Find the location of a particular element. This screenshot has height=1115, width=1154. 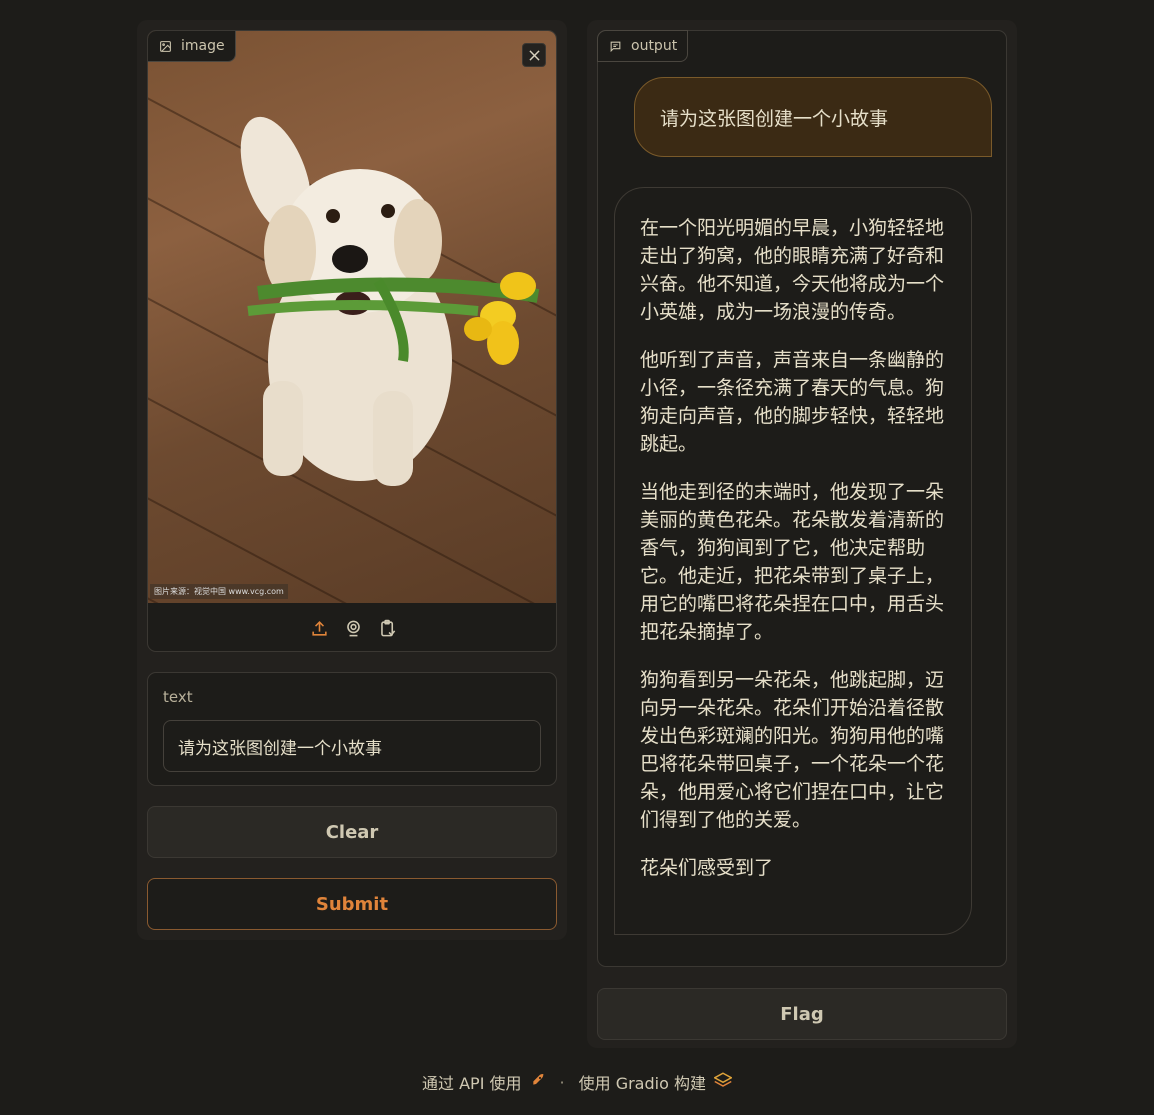

webcam-icon is located at coordinates (353, 628).